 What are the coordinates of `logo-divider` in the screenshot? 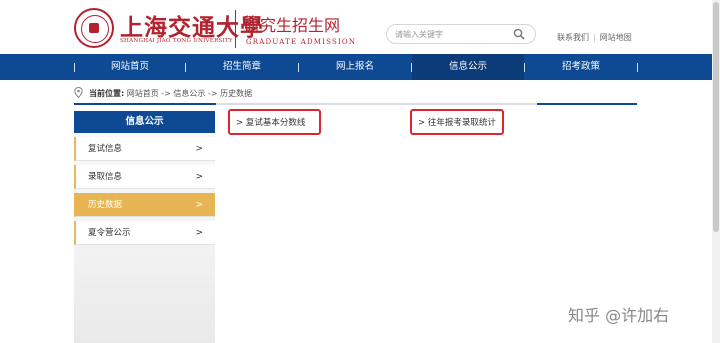 It's located at (235, 29).